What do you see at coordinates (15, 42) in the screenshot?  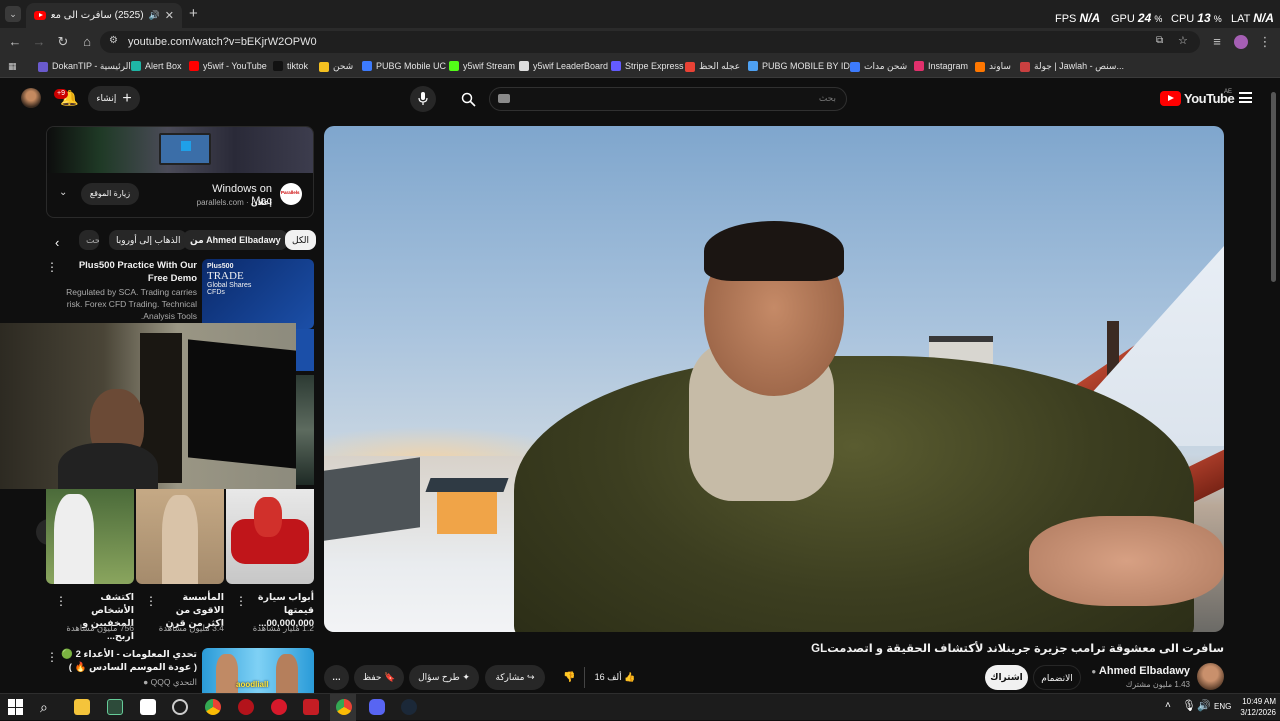 I see `back-arrow-icon: ←` at bounding box center [15, 42].